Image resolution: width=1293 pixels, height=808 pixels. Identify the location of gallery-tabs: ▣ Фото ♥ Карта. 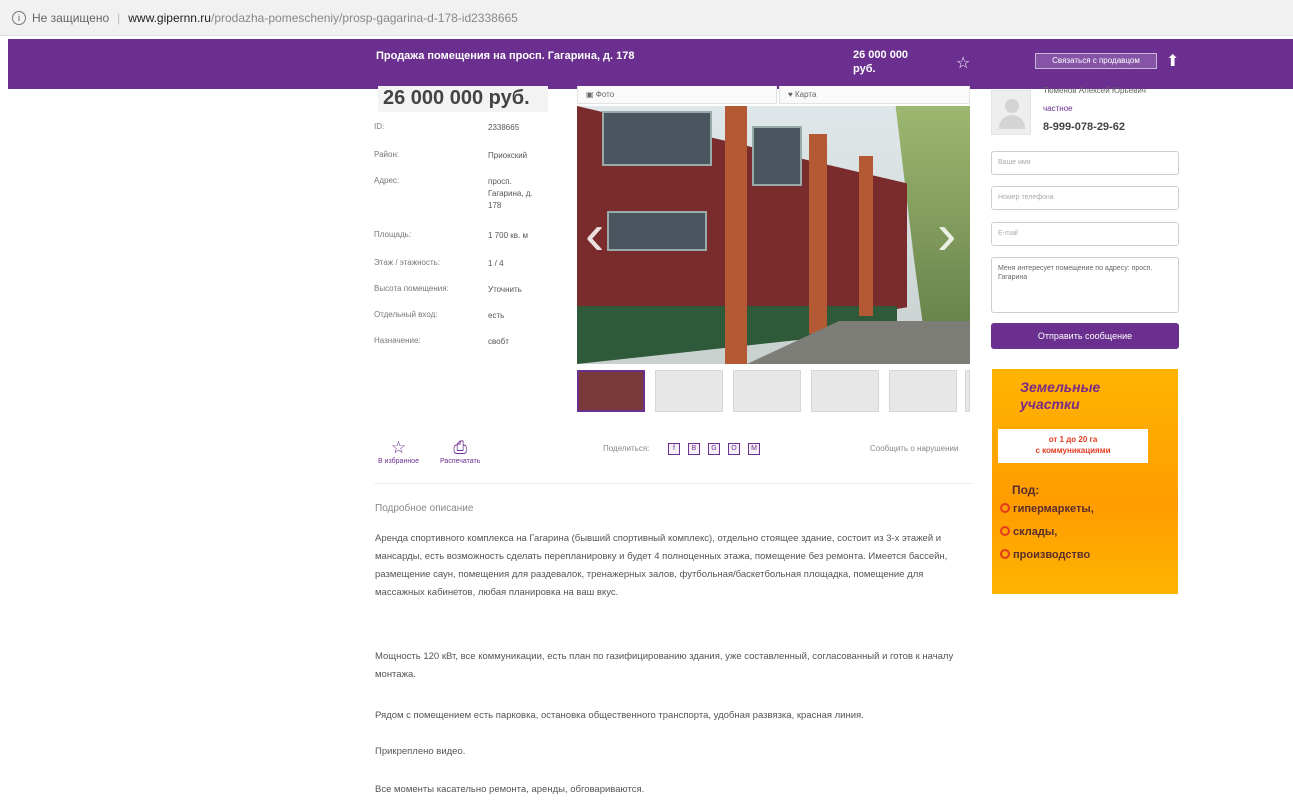
(773, 95).